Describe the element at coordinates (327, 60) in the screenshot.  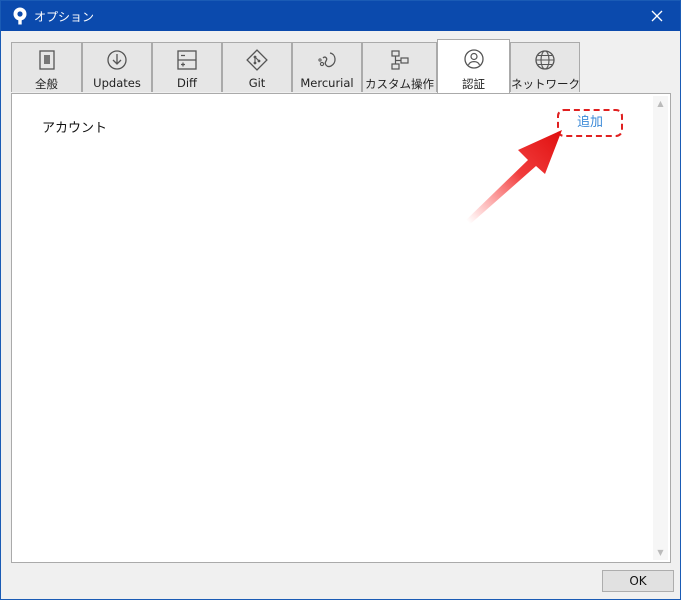
I see `mercurial-icon` at that location.